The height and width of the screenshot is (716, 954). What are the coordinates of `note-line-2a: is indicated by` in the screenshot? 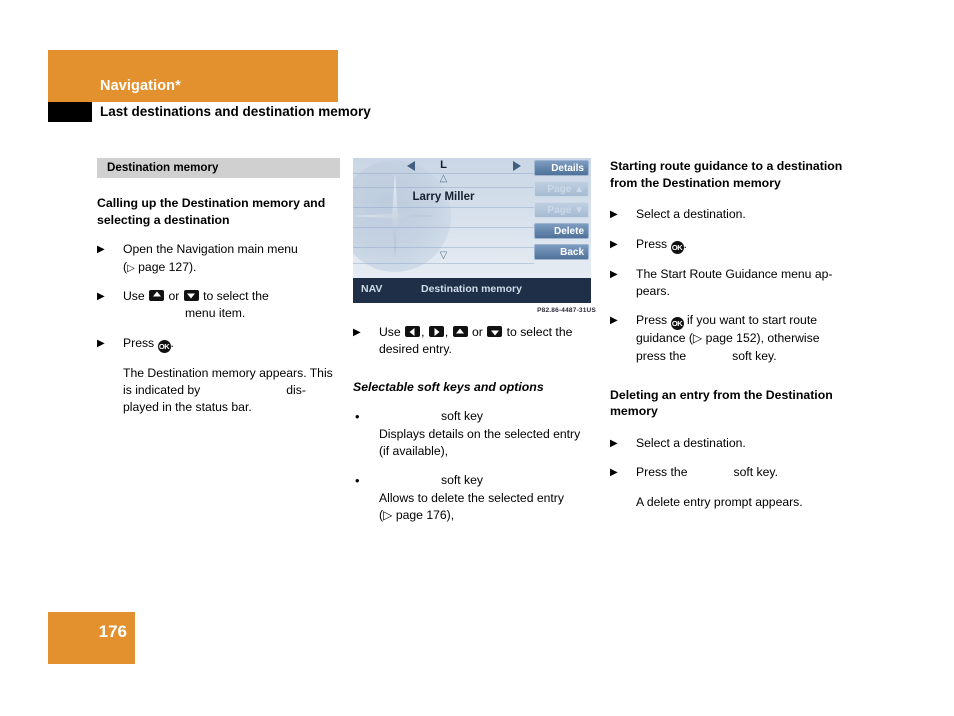 It's located at (162, 389).